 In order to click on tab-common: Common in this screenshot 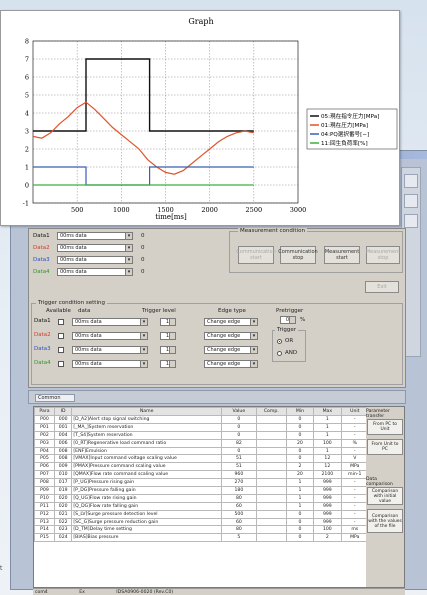, I will do `click(55, 398)`.